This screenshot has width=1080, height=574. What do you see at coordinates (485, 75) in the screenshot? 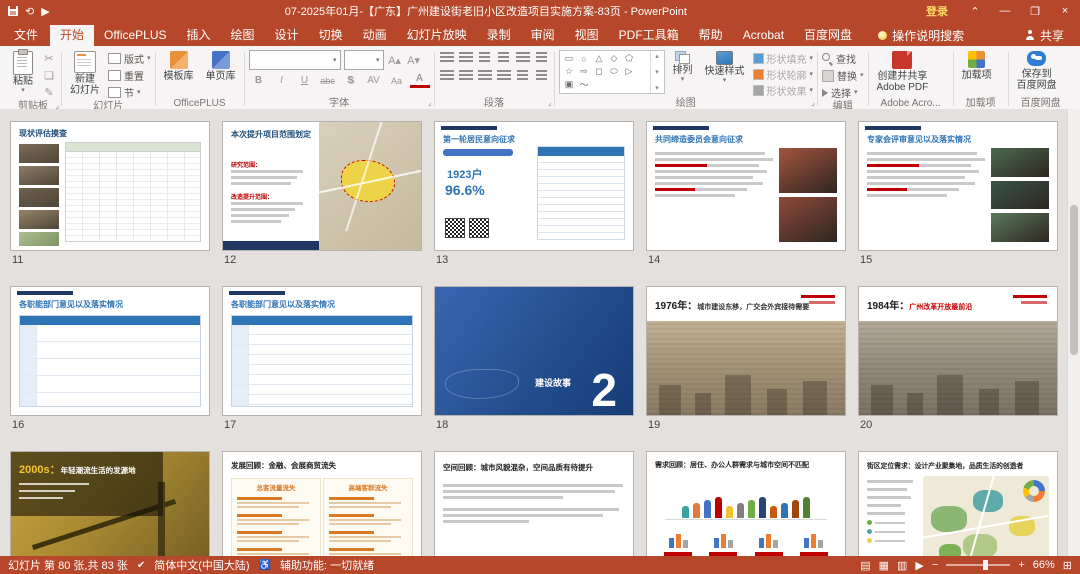
I see `align-right-button` at bounding box center [485, 75].